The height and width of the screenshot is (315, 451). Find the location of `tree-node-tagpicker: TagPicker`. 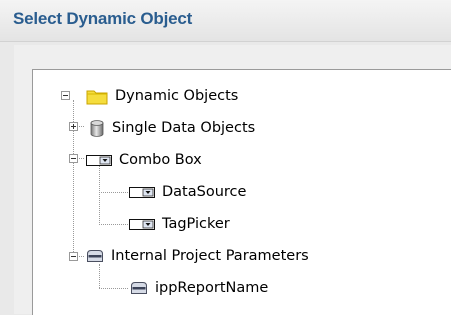

tree-node-tagpicker: TagPicker is located at coordinates (179, 224).